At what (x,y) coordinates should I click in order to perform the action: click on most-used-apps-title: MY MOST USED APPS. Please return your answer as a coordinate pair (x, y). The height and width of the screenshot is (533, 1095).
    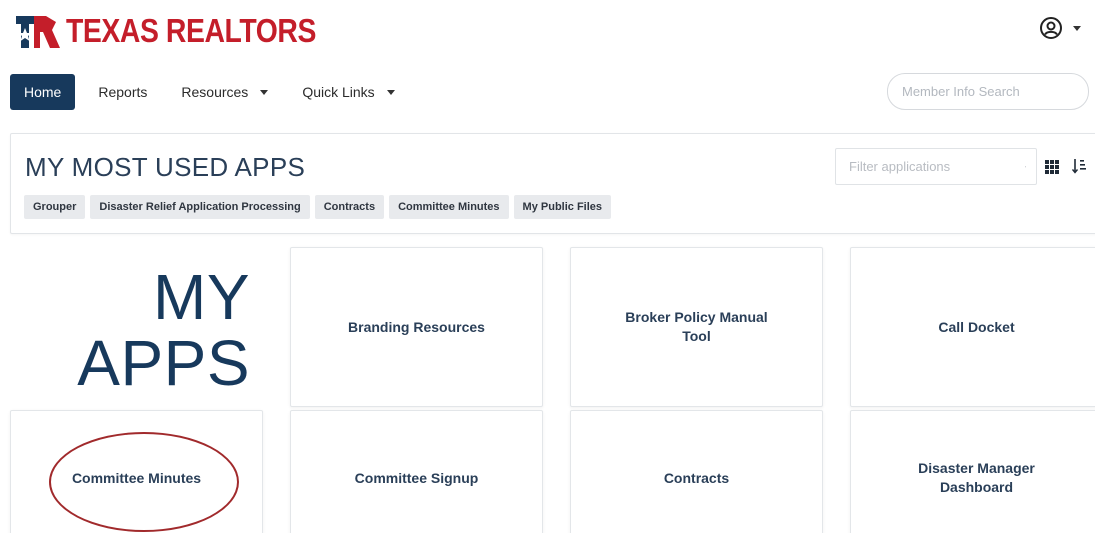
    Looking at the image, I should click on (165, 167).